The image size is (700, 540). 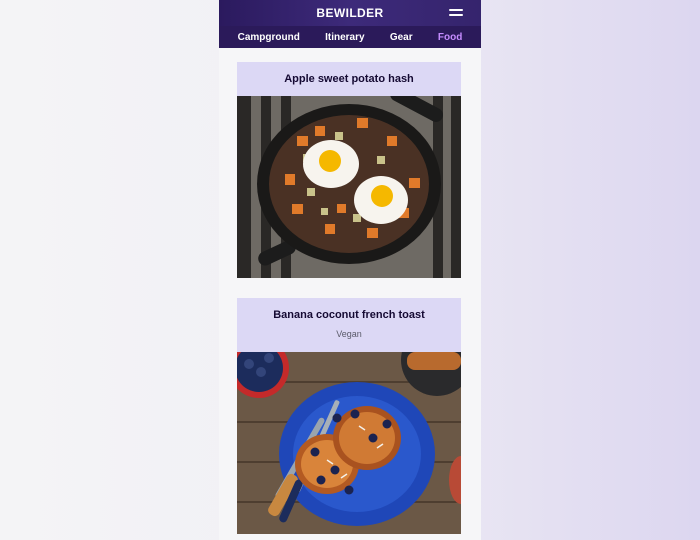 I want to click on main-nav: Campground Itinerary Gear Food, so click(x=350, y=37).